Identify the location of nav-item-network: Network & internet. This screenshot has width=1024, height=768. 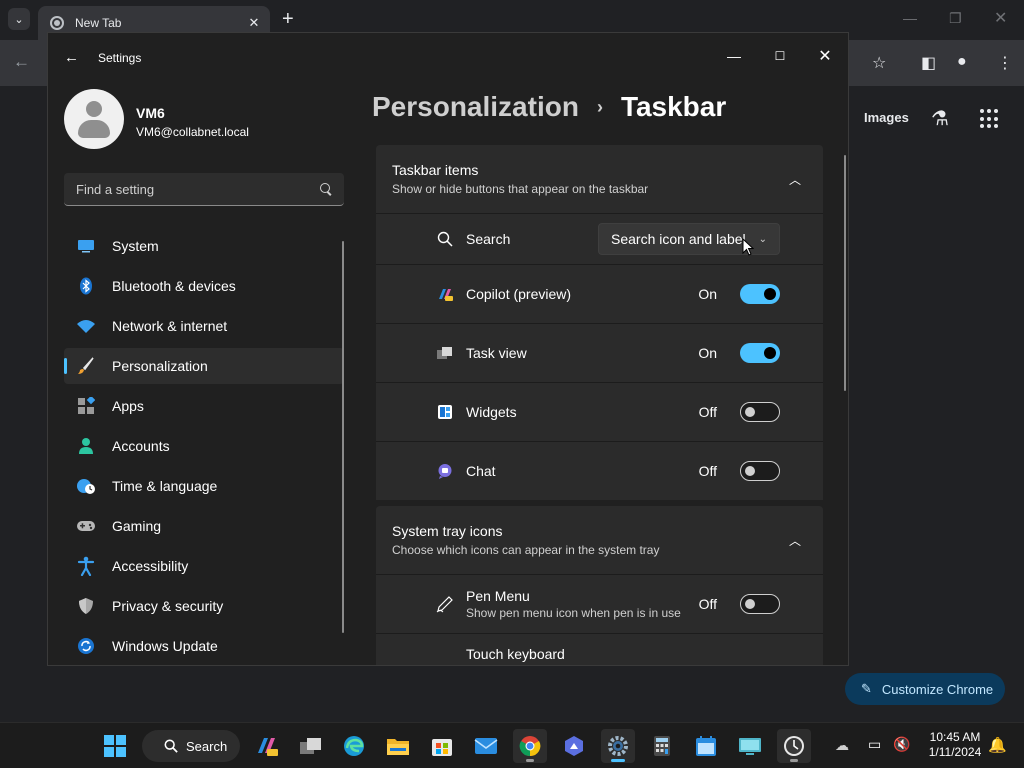
(204, 326).